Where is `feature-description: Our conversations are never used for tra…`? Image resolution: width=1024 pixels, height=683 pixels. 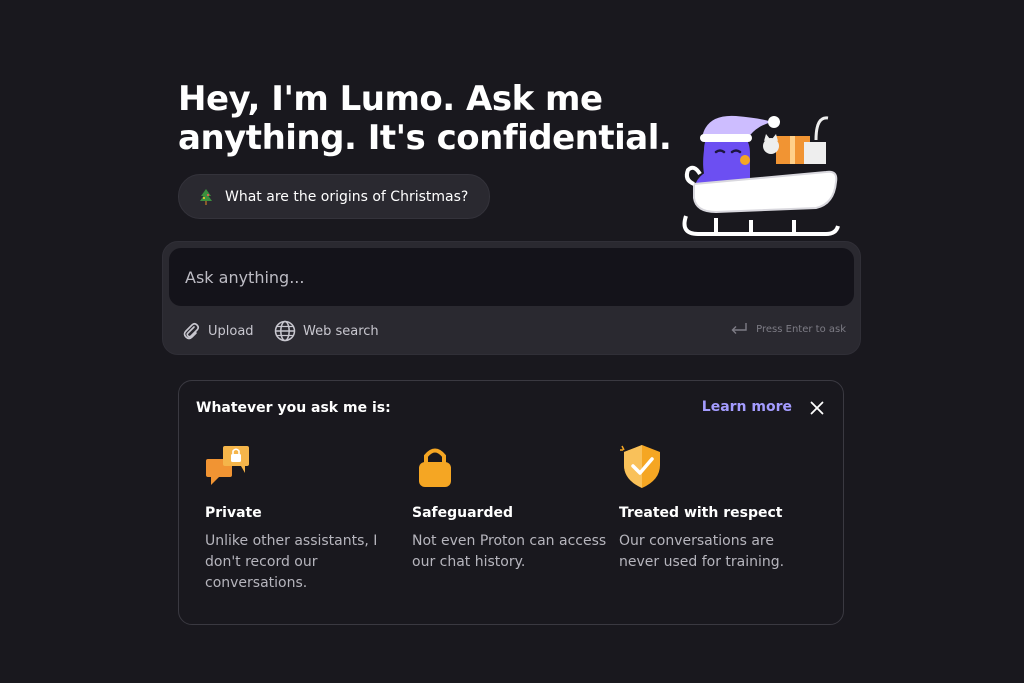 feature-description: Our conversations are never used for tra… is located at coordinates (702, 551).